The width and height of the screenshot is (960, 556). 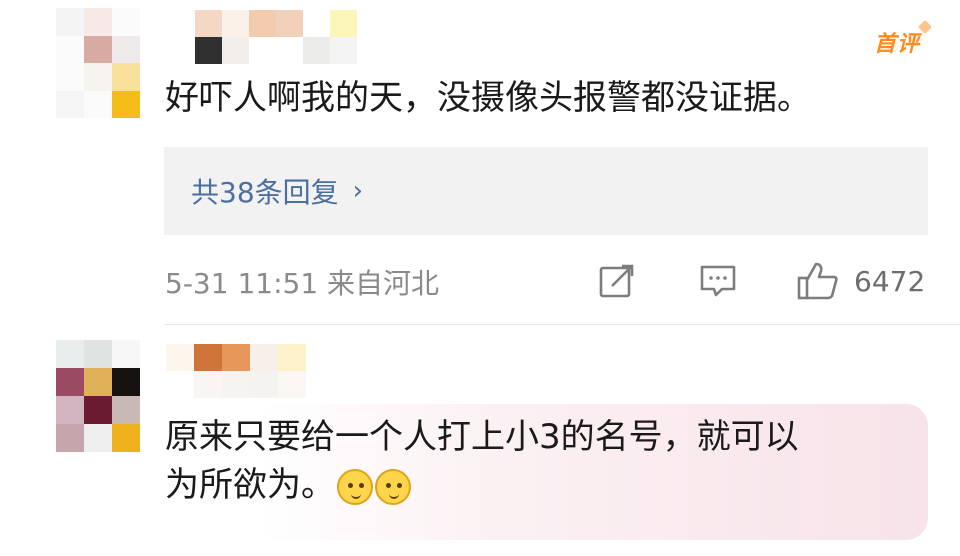 I want to click on comment-text: 好吓人啊我的天，没摄像头报警都没证据。, so click(x=488, y=98).